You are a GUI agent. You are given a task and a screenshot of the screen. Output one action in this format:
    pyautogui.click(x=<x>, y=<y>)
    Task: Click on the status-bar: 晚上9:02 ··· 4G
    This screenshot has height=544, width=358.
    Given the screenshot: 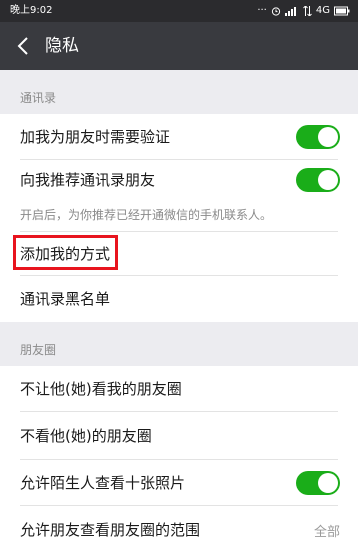 What is the action you would take?
    pyautogui.click(x=179, y=11)
    